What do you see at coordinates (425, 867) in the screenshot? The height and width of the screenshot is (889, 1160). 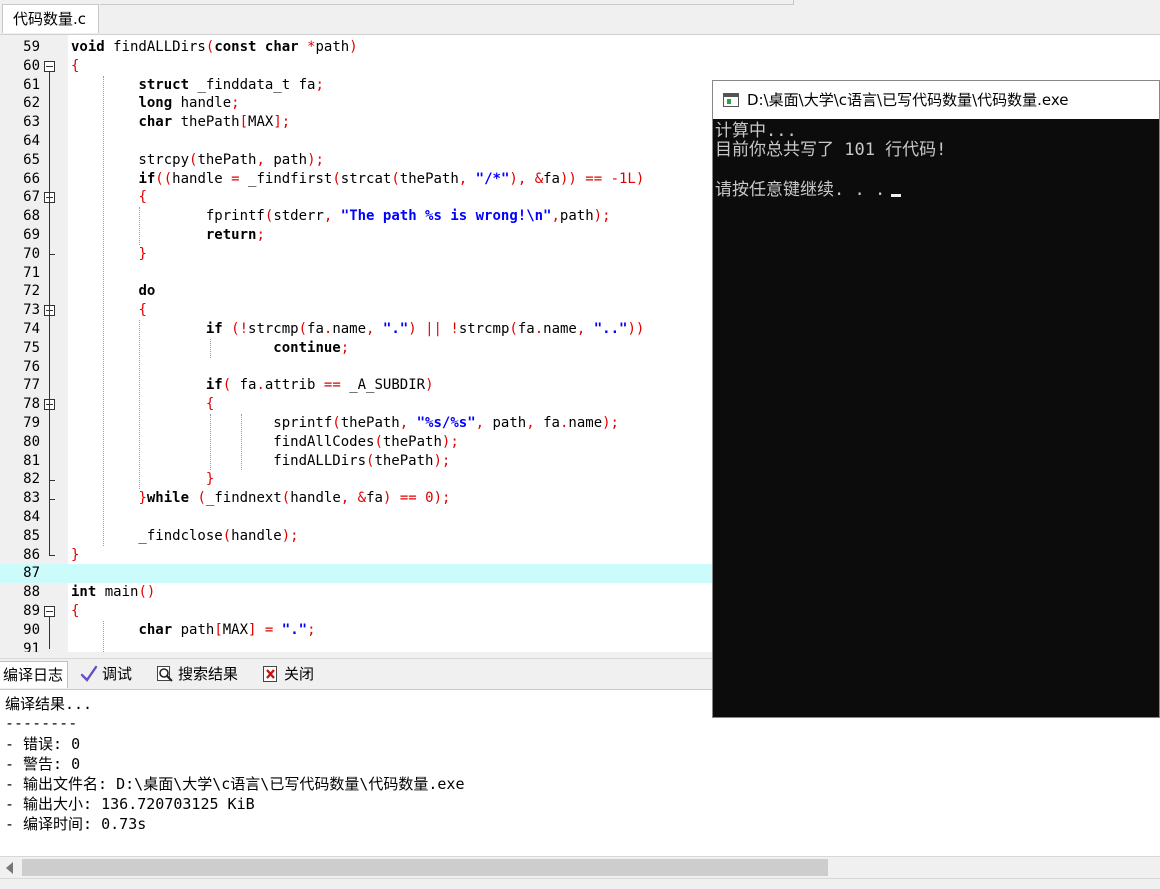 I see `scrollbar-thumb` at bounding box center [425, 867].